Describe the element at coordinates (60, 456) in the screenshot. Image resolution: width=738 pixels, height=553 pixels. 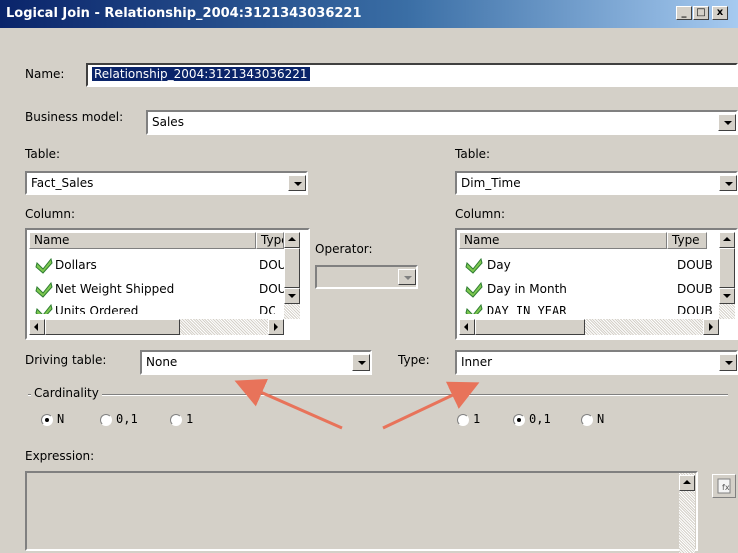
I see `expression-label: Expression:` at that location.